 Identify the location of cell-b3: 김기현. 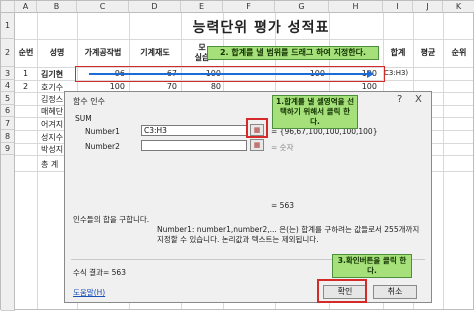
(52, 74).